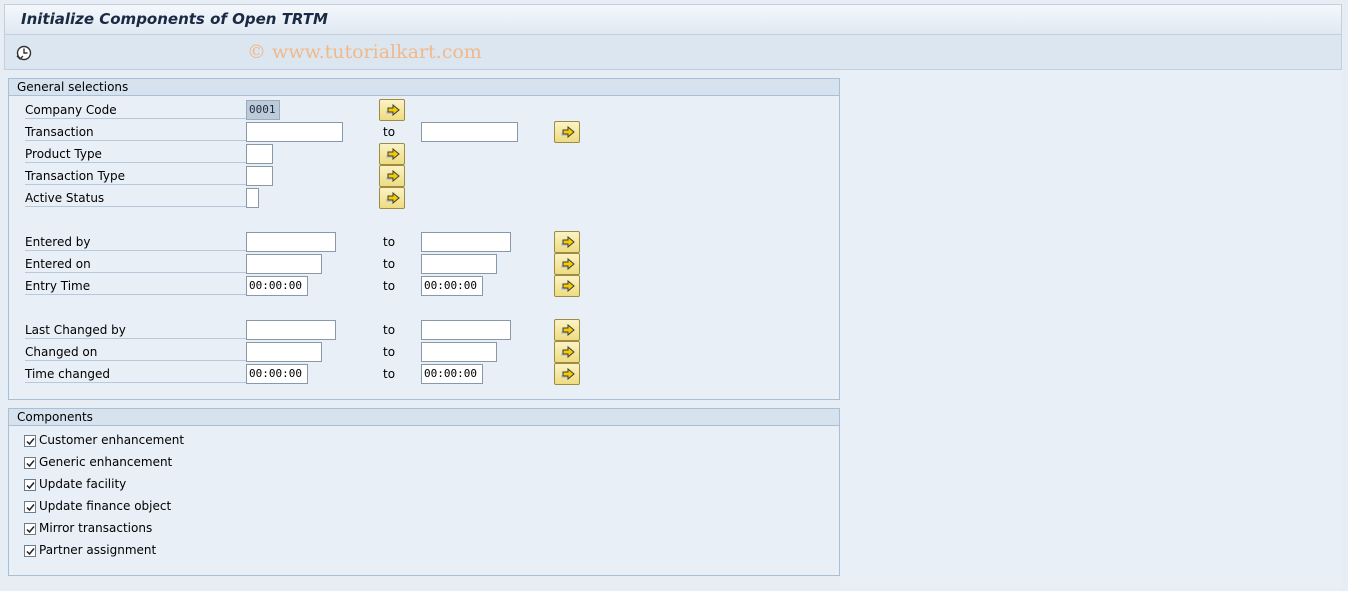 Image resolution: width=1348 pixels, height=591 pixels. I want to click on row-last-changed-by: Last Changed by to, so click(424, 330).